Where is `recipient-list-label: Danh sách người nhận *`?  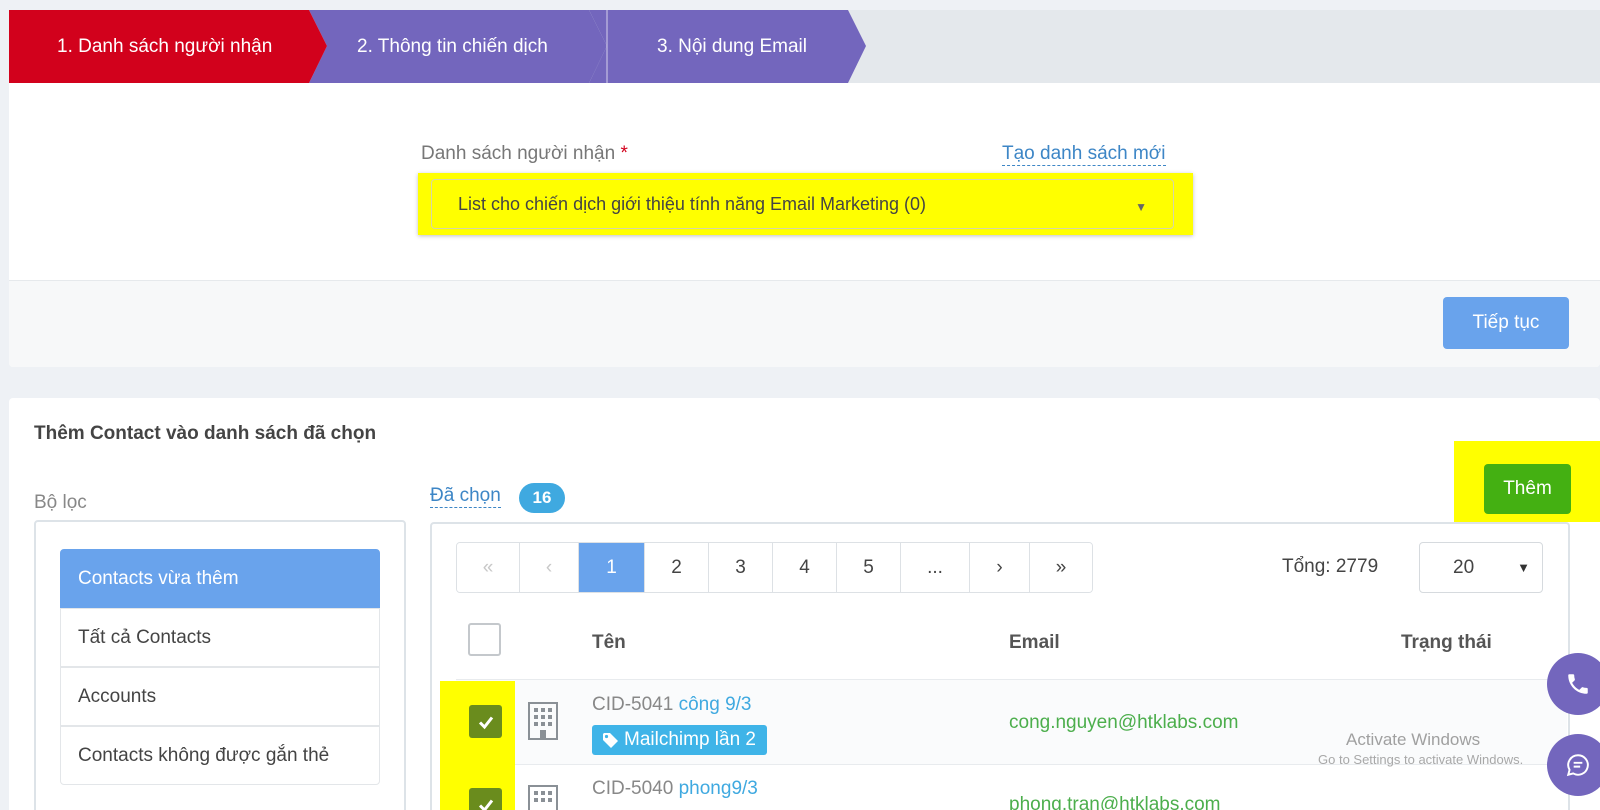
recipient-list-label: Danh sách người nhận * is located at coordinates (524, 153).